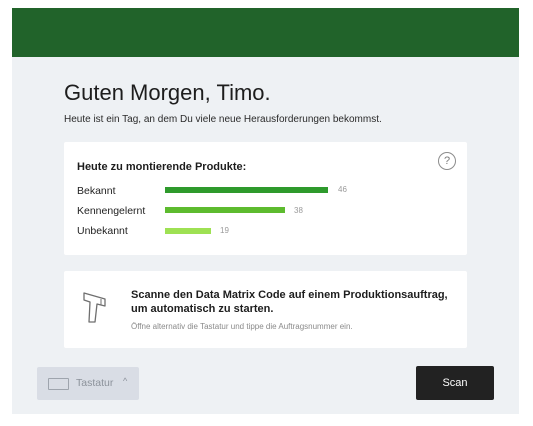 This screenshot has width=533, height=426. Describe the element at coordinates (96, 191) in the screenshot. I see `row-label-bekannt: Bekannt` at that location.